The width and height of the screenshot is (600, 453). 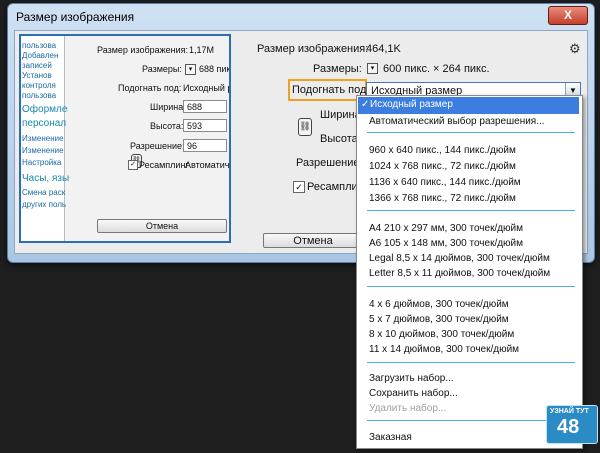 I want to click on height-label: Высота:, so click(x=340, y=139).